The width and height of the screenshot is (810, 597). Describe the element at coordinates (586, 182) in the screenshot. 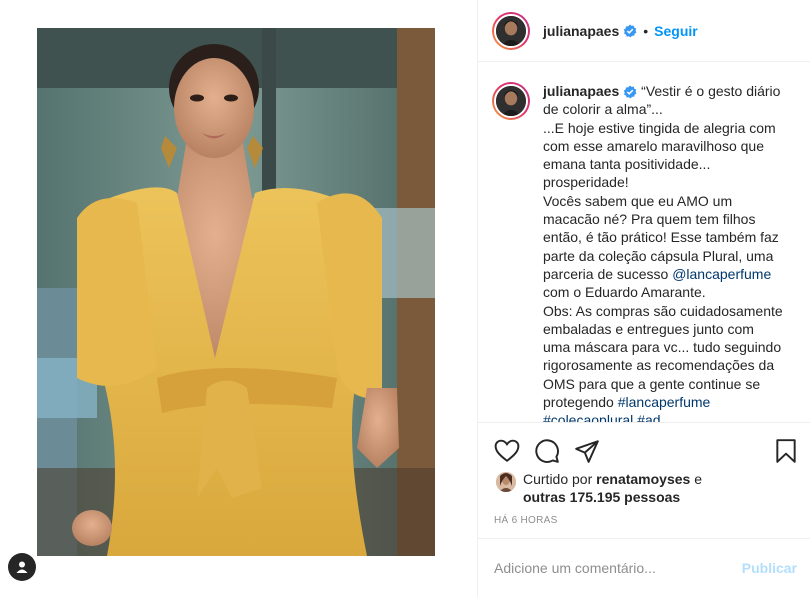

I see `caption-line: prosperidade!` at that location.